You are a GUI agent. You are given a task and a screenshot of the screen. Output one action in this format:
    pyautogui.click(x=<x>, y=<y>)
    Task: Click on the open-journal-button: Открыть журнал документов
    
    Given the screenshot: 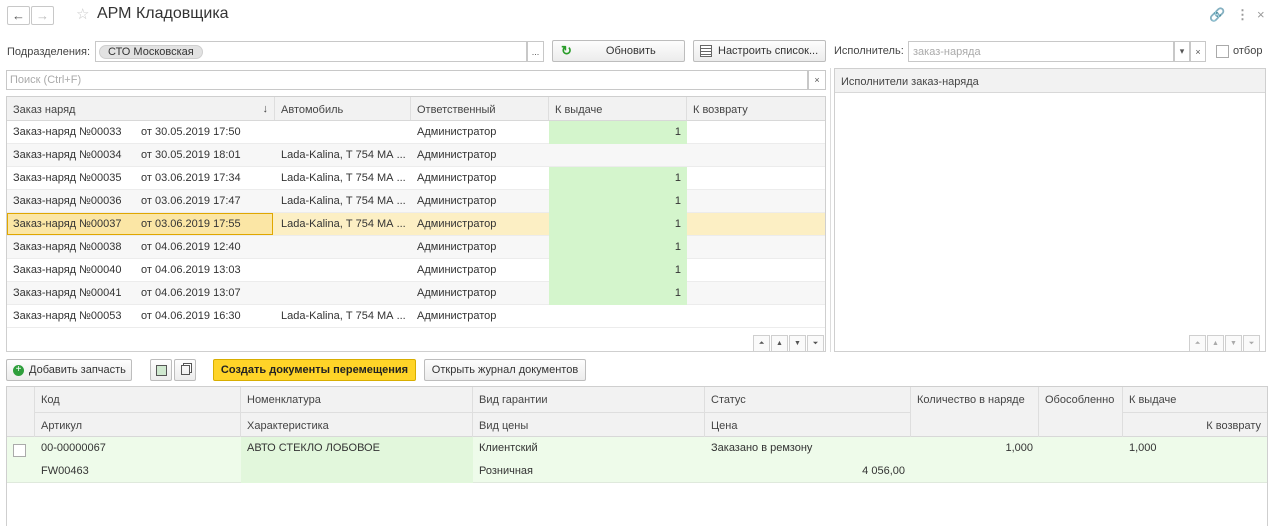 What is the action you would take?
    pyautogui.click(x=505, y=370)
    